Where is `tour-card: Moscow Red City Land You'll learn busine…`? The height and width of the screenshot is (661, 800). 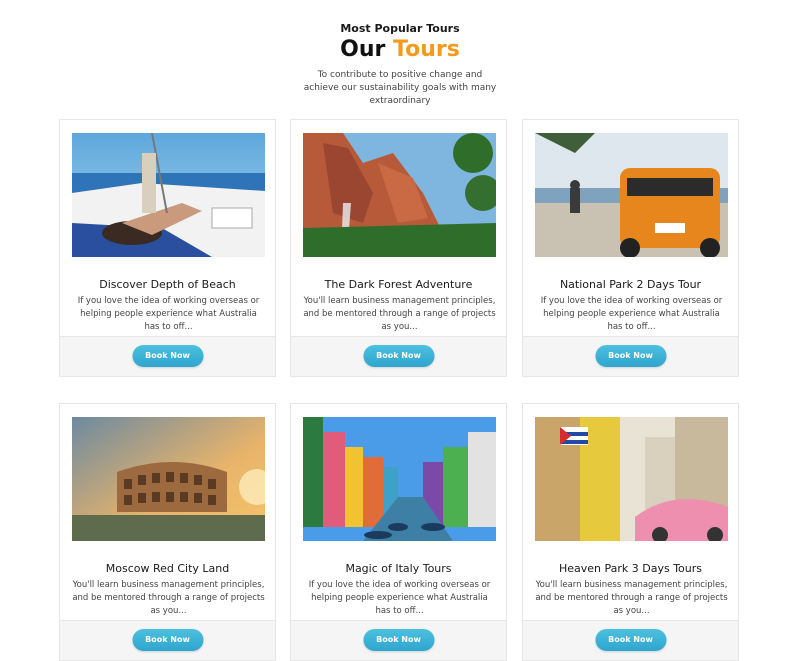 tour-card: Moscow Red City Land You'll learn busine… is located at coordinates (167, 532).